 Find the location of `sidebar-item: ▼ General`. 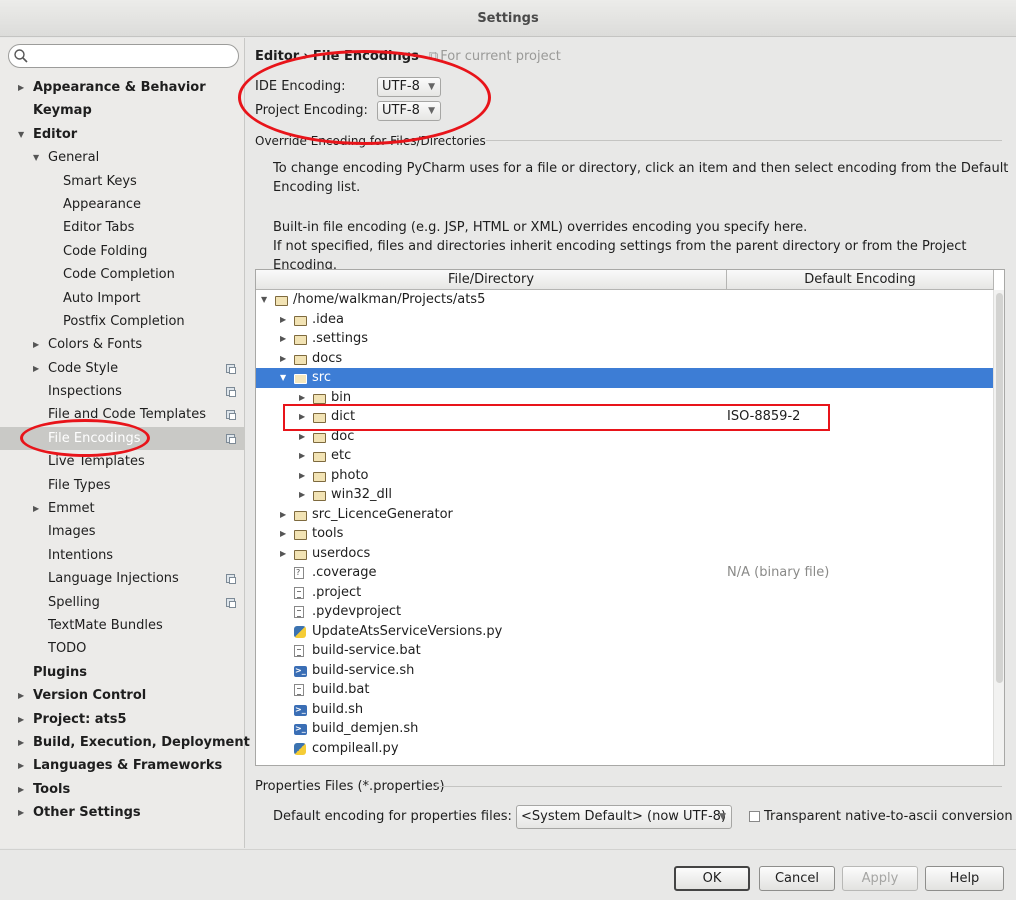

sidebar-item: ▼ General is located at coordinates (122, 157).